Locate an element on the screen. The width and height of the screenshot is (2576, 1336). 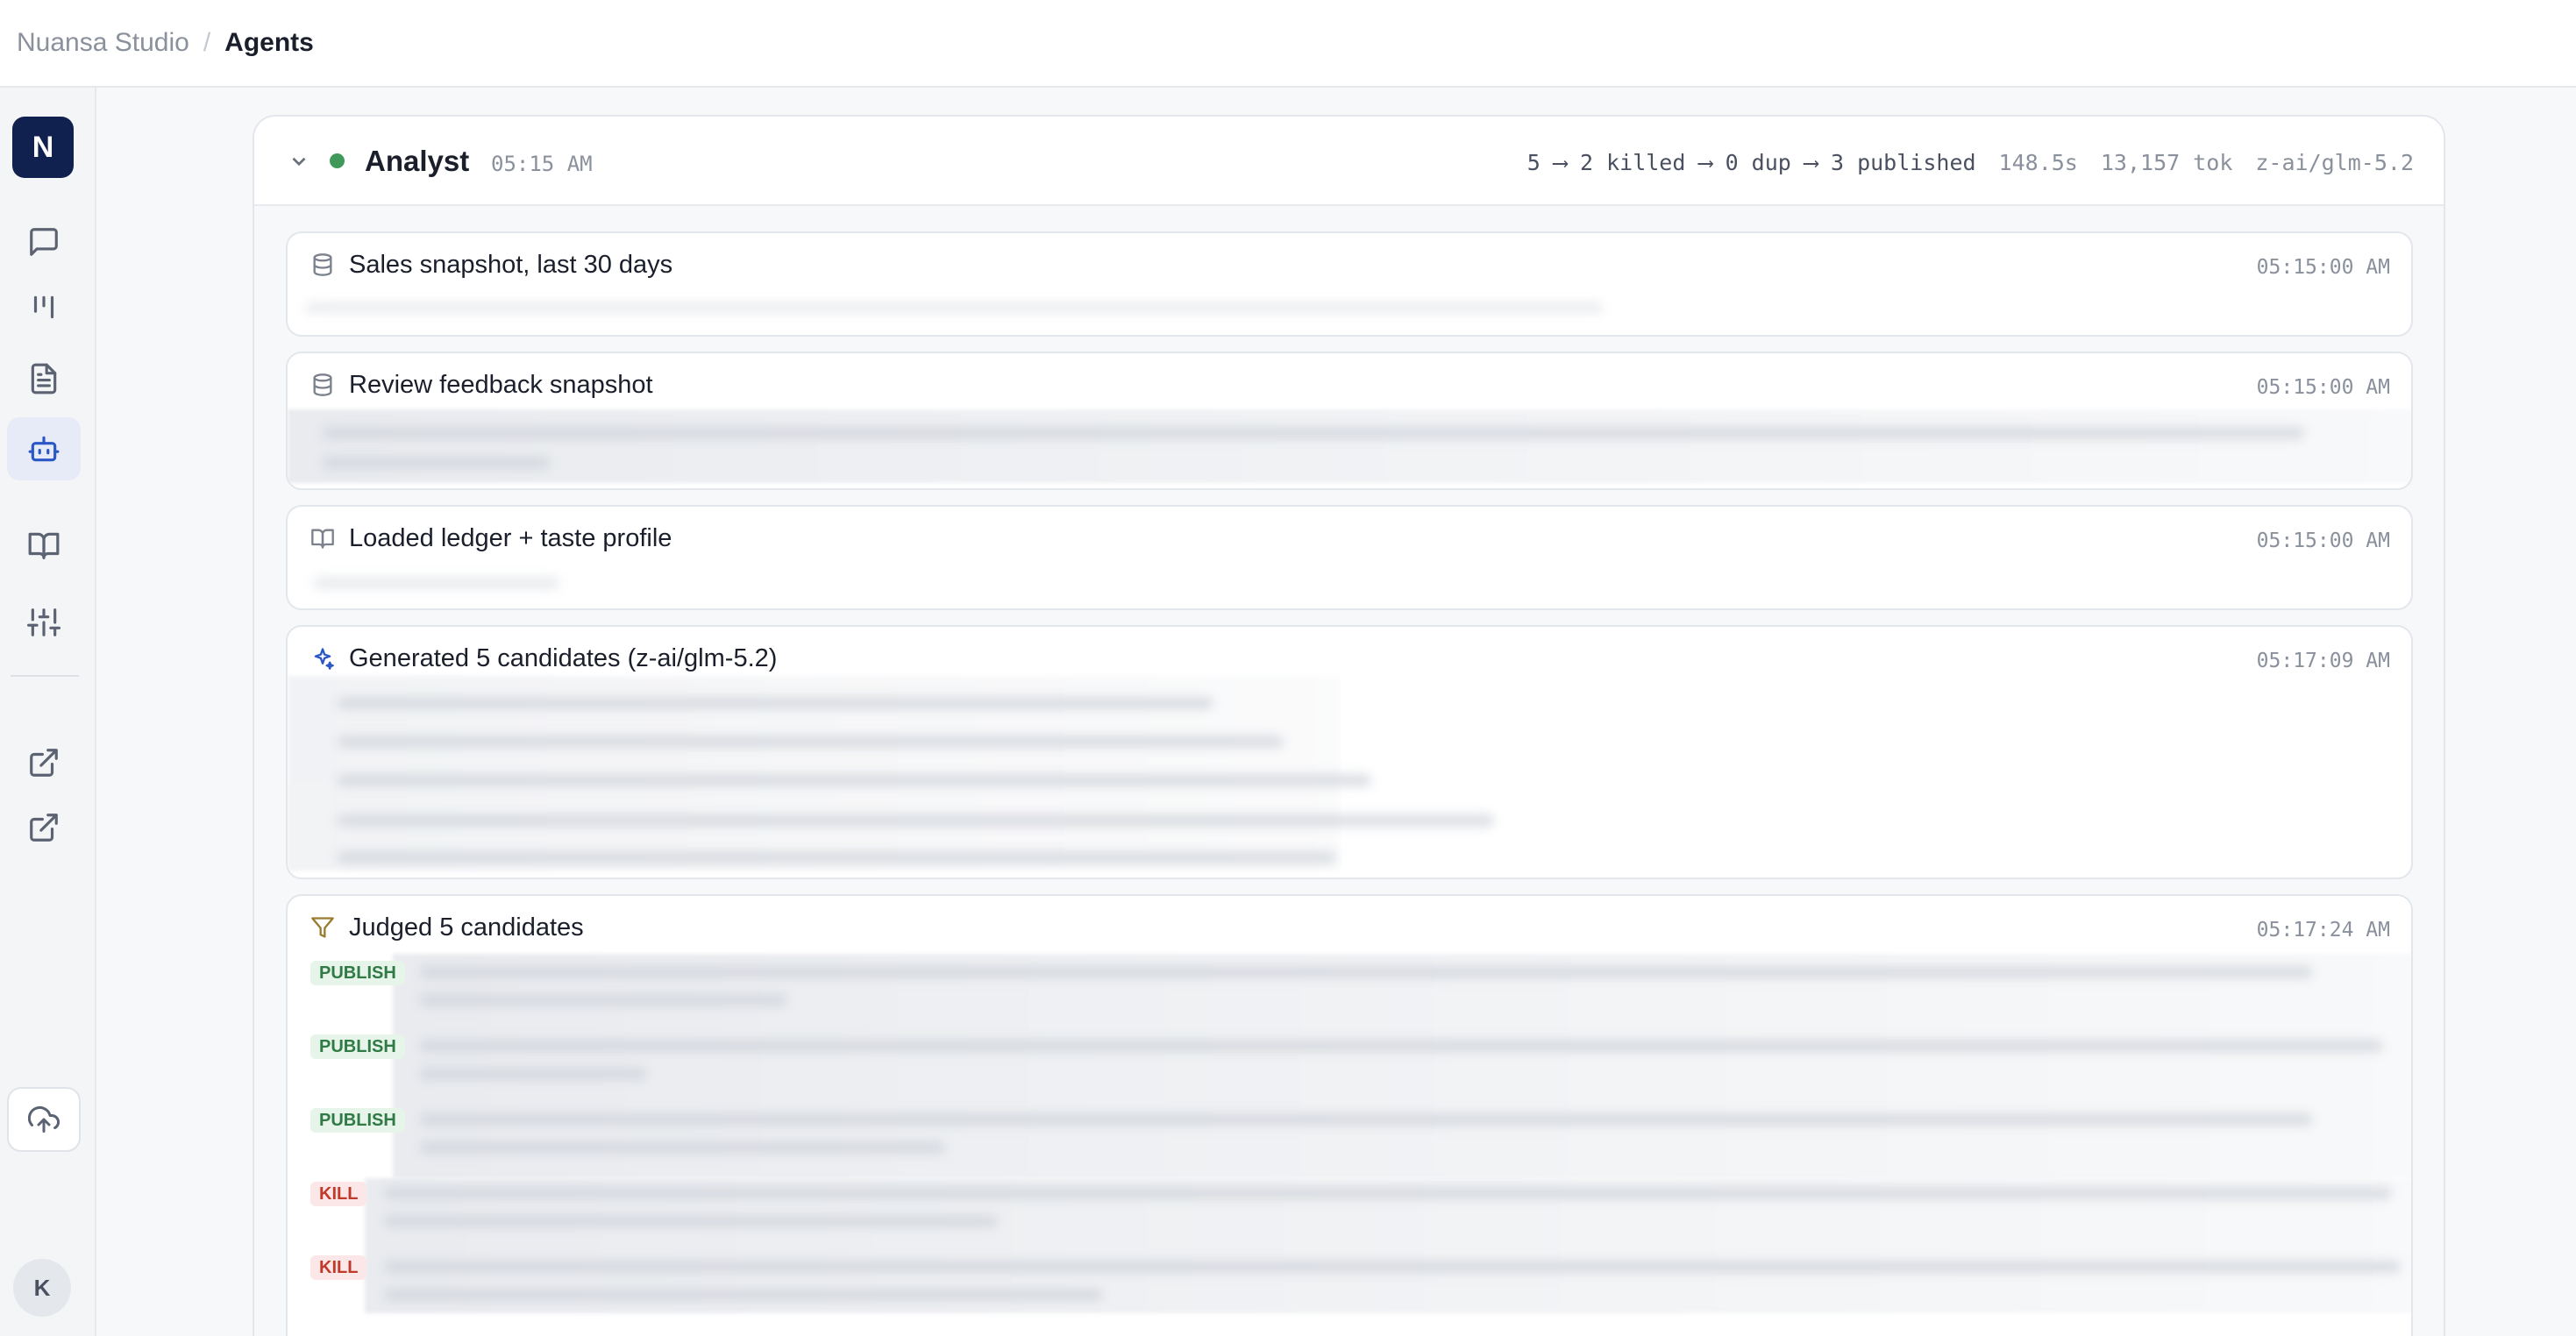
sliders-icon is located at coordinates (43, 622).